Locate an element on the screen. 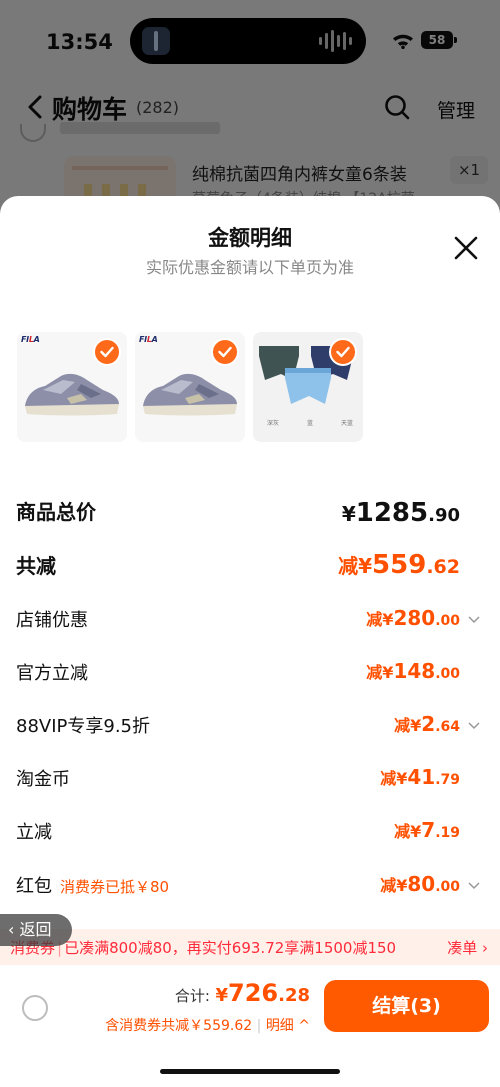  checkout-button: 结算(3) is located at coordinates (406, 1006).